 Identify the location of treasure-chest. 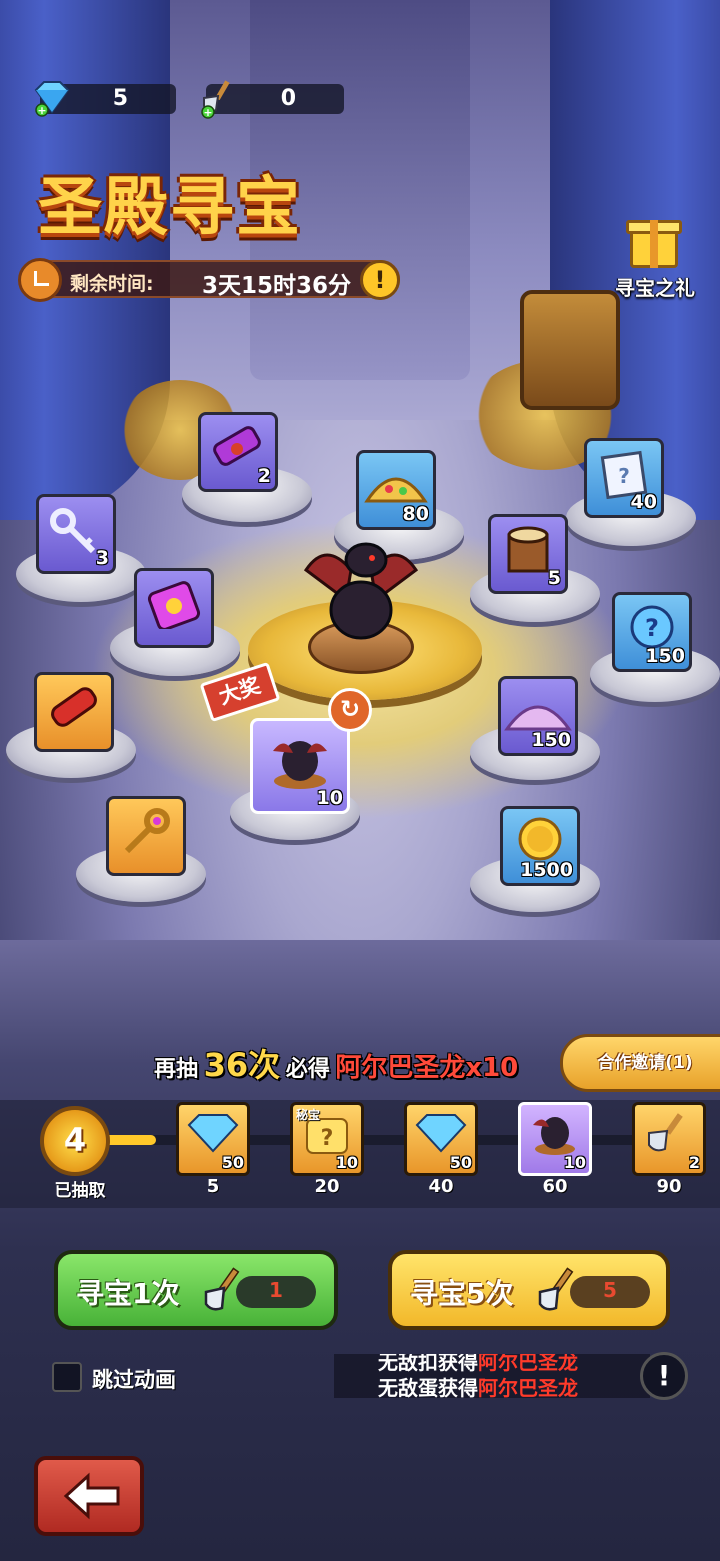
(570, 350).